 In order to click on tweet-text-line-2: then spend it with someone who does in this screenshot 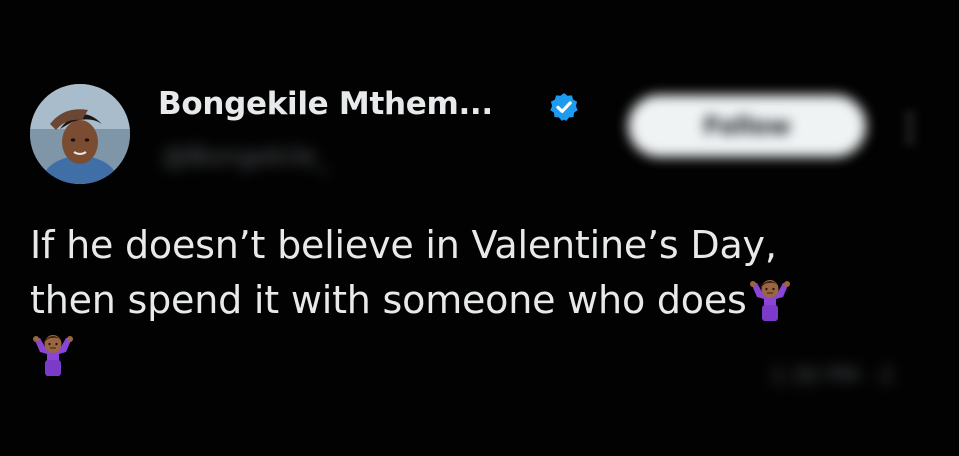, I will do `click(480, 300)`.